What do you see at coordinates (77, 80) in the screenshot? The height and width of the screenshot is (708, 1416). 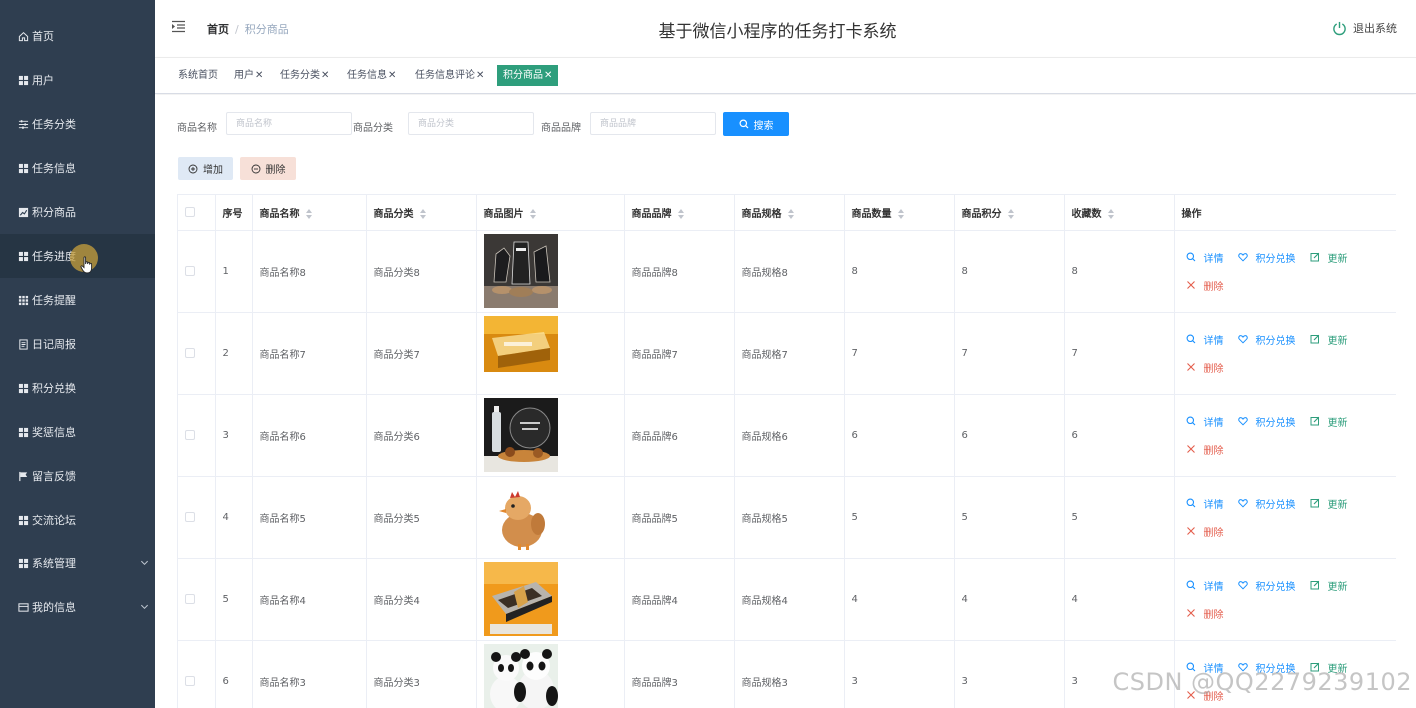 I see `sidebar-item-users: 用户` at bounding box center [77, 80].